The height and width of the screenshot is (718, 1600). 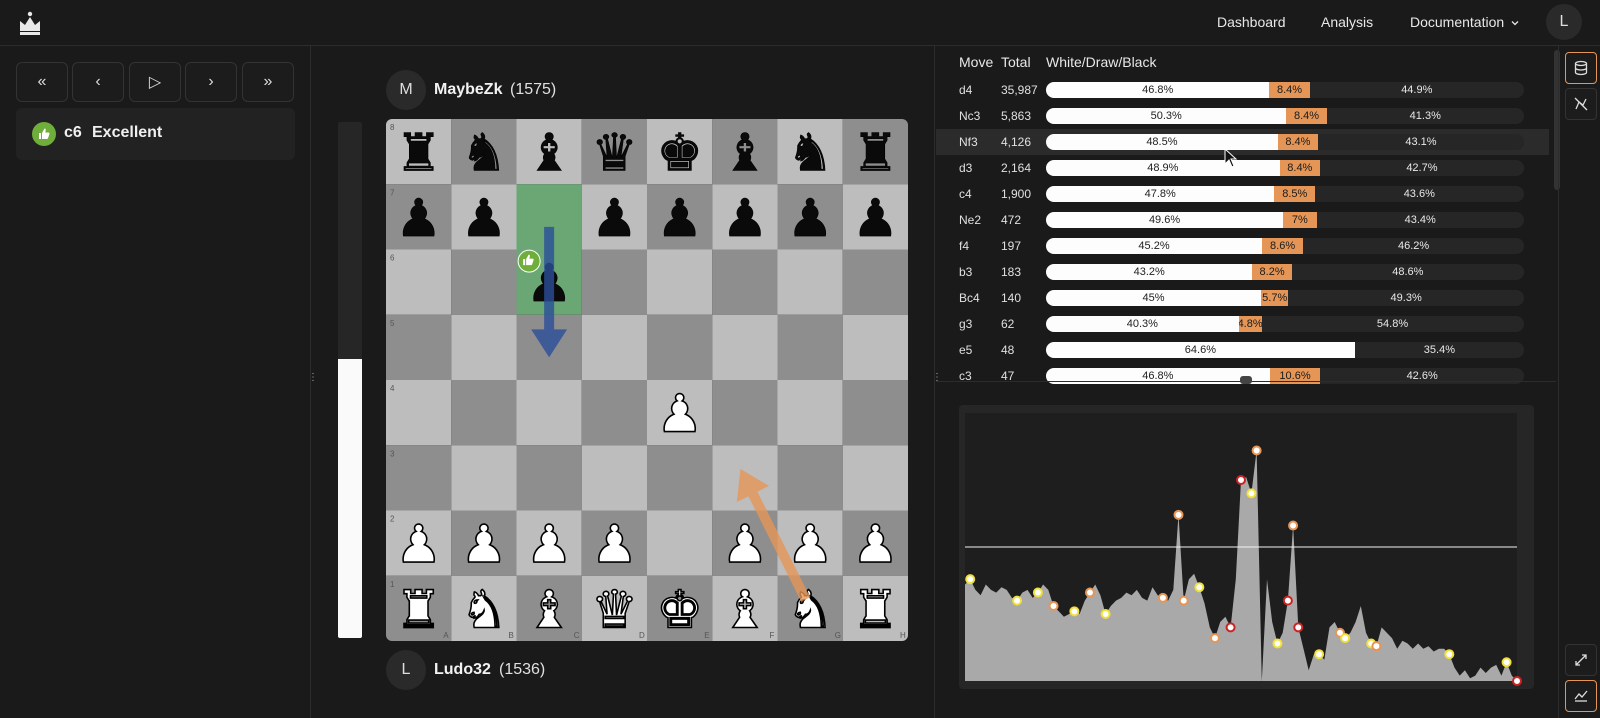 What do you see at coordinates (1242, 116) in the screenshot?
I see `explorer-row: Nc3 5,863 50.3% 8.4% 41.3%` at bounding box center [1242, 116].